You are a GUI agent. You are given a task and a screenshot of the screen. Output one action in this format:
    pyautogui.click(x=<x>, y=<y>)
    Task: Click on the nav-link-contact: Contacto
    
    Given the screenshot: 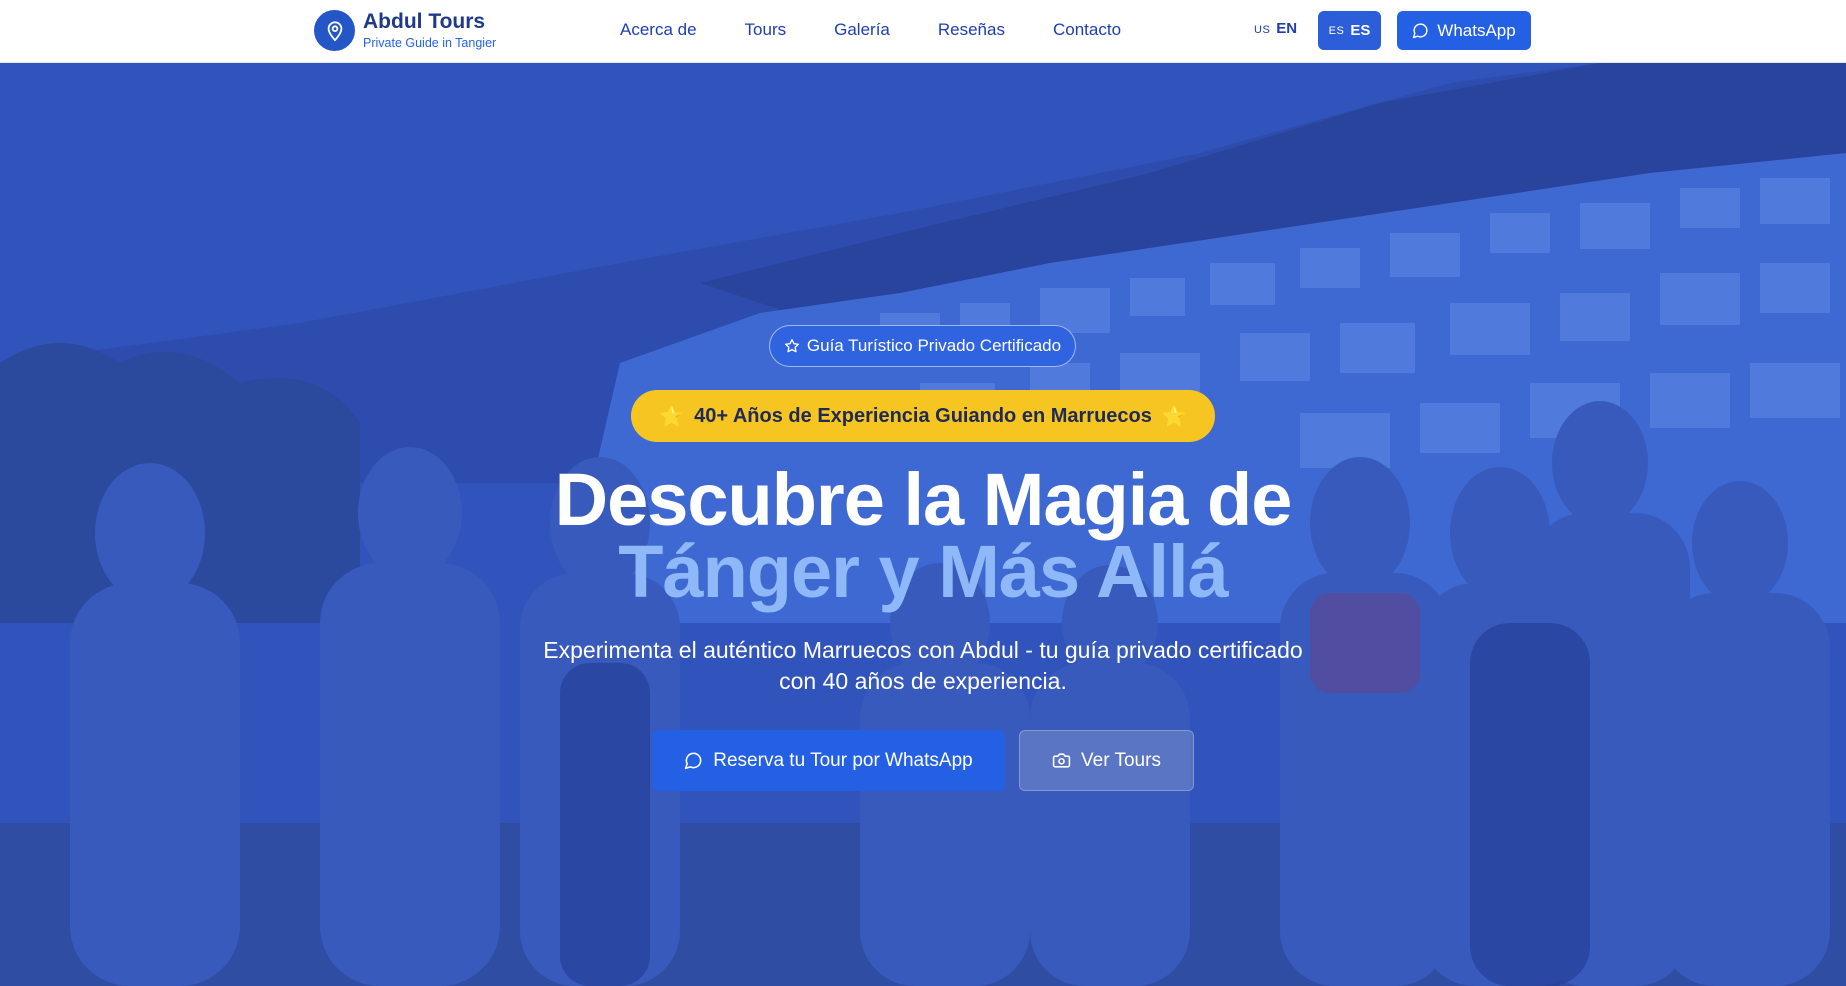 What is the action you would take?
    pyautogui.click(x=1087, y=30)
    